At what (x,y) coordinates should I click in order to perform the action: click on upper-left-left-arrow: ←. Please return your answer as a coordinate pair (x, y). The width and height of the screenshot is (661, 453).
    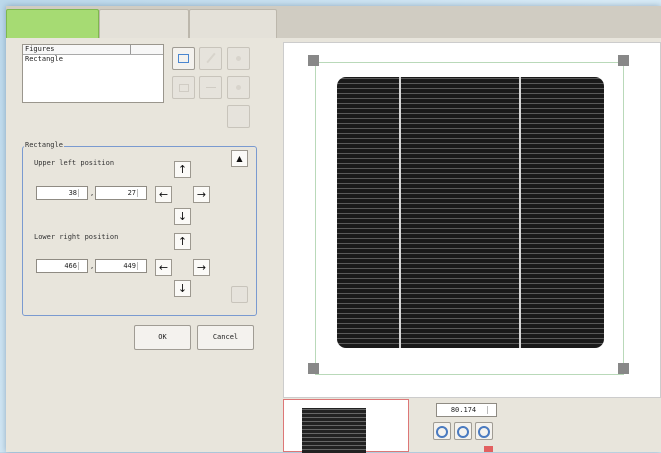
    Looking at the image, I should click on (163, 194).